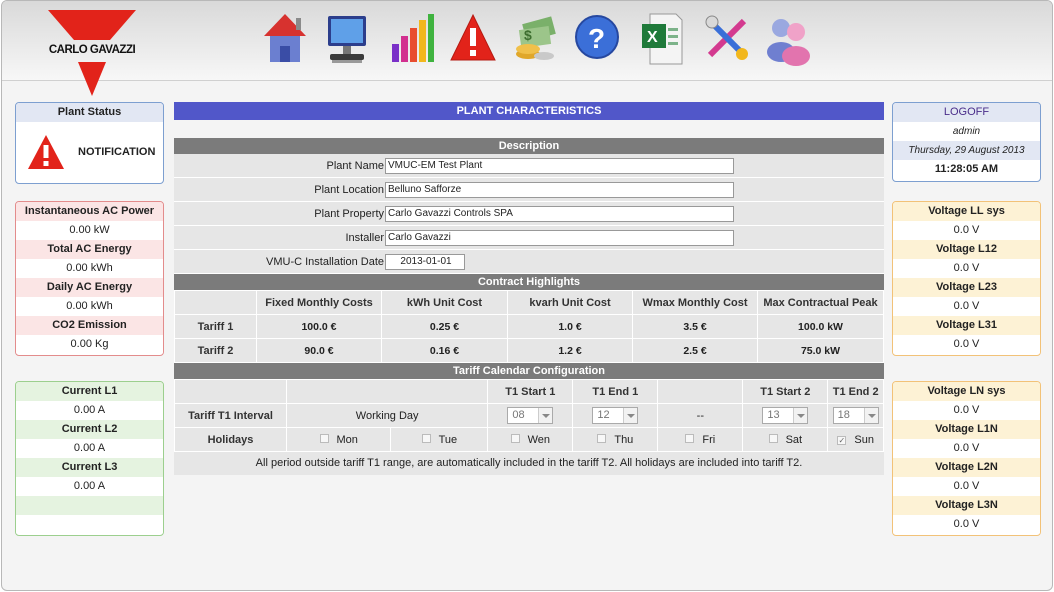  Describe the element at coordinates (324, 438) in the screenshot. I see `holiday-mon-checkbox` at that location.